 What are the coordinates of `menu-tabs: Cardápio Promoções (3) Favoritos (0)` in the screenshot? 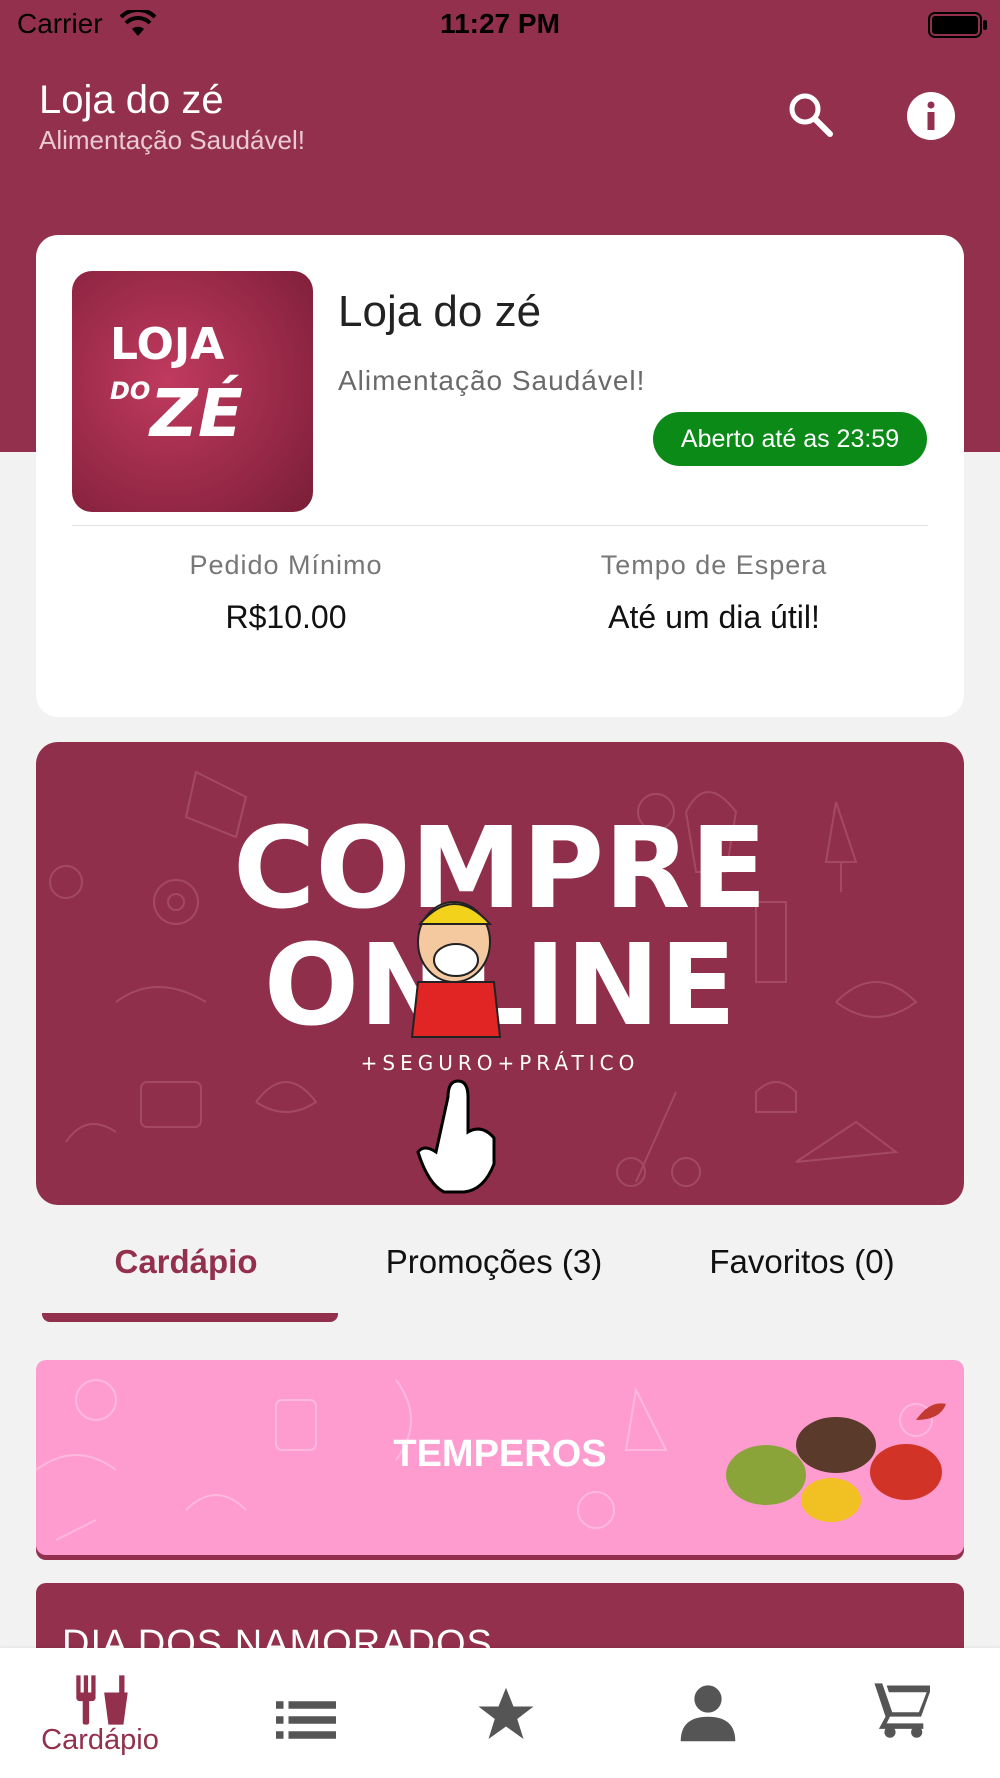 It's located at (500, 1275).